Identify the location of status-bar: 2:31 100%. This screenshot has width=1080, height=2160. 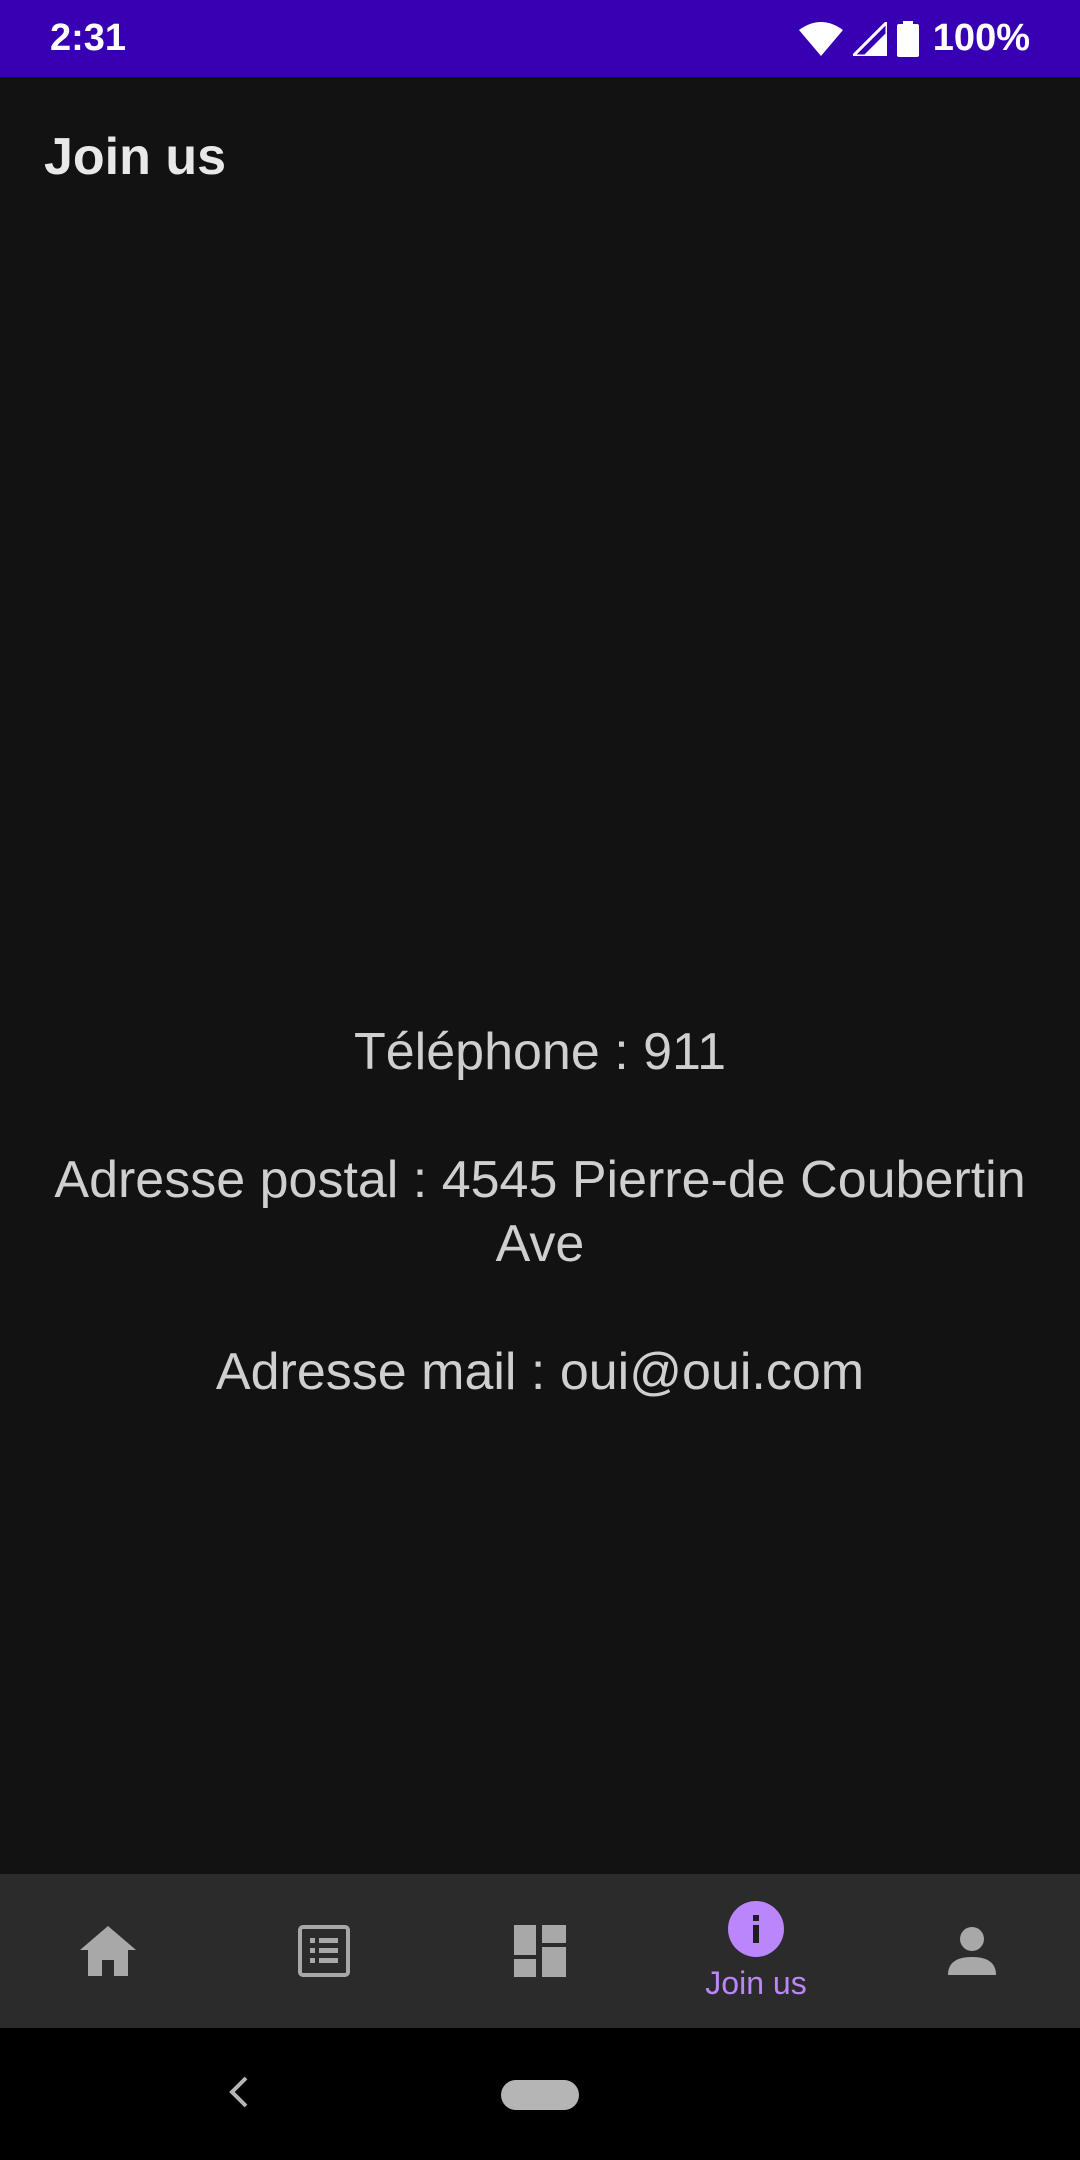
(540, 38).